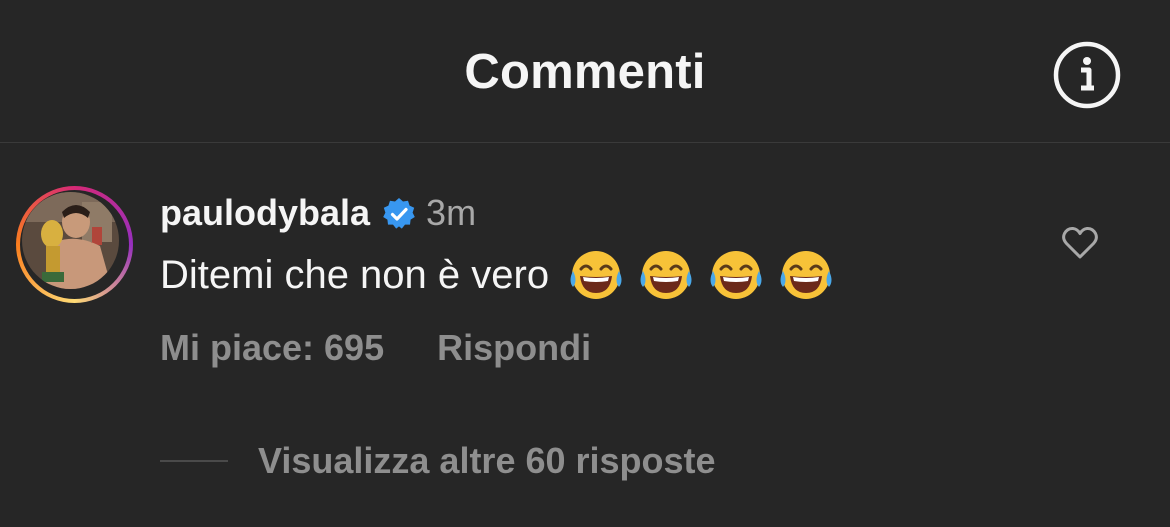 This screenshot has width=1170, height=527. Describe the element at coordinates (514, 348) in the screenshot. I see `reply-button: Rispondi` at that location.